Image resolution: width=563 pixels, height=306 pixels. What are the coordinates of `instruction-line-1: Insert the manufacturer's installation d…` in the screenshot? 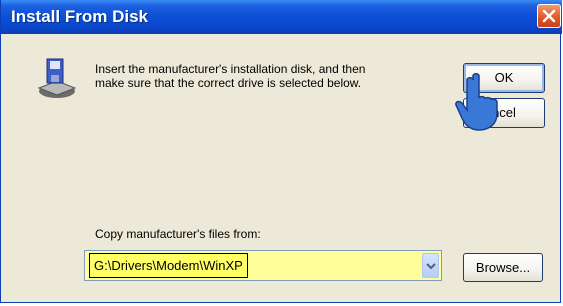 It's located at (230, 69).